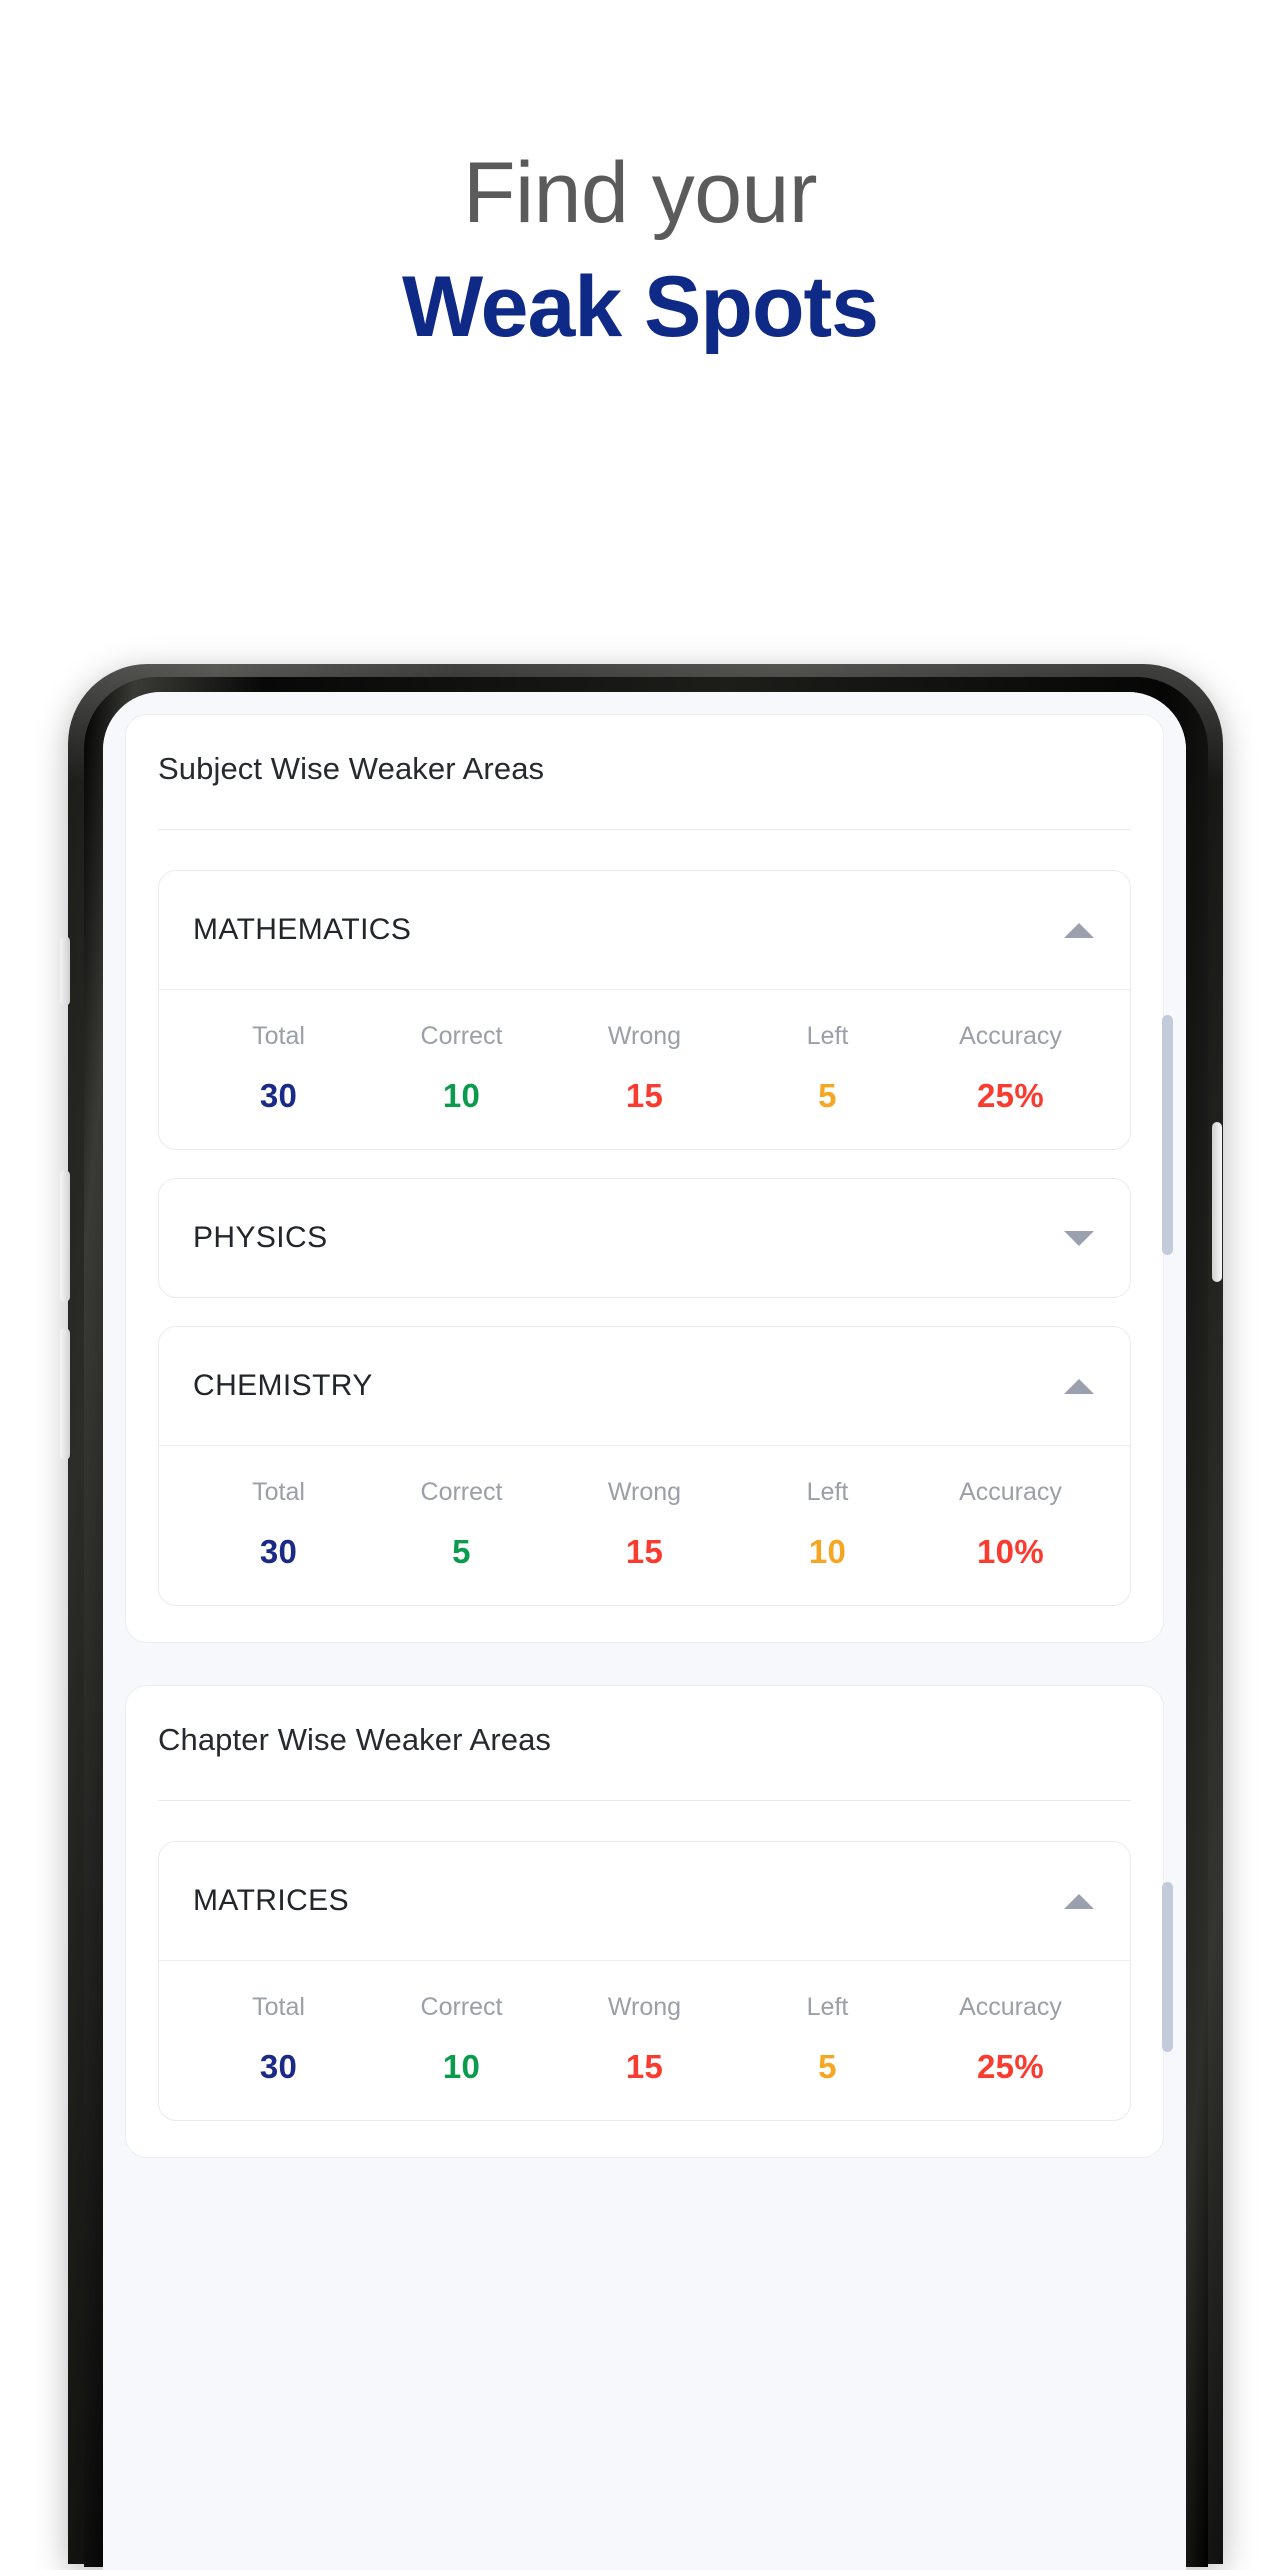  I want to click on phone-mute-switch, so click(65, 971).